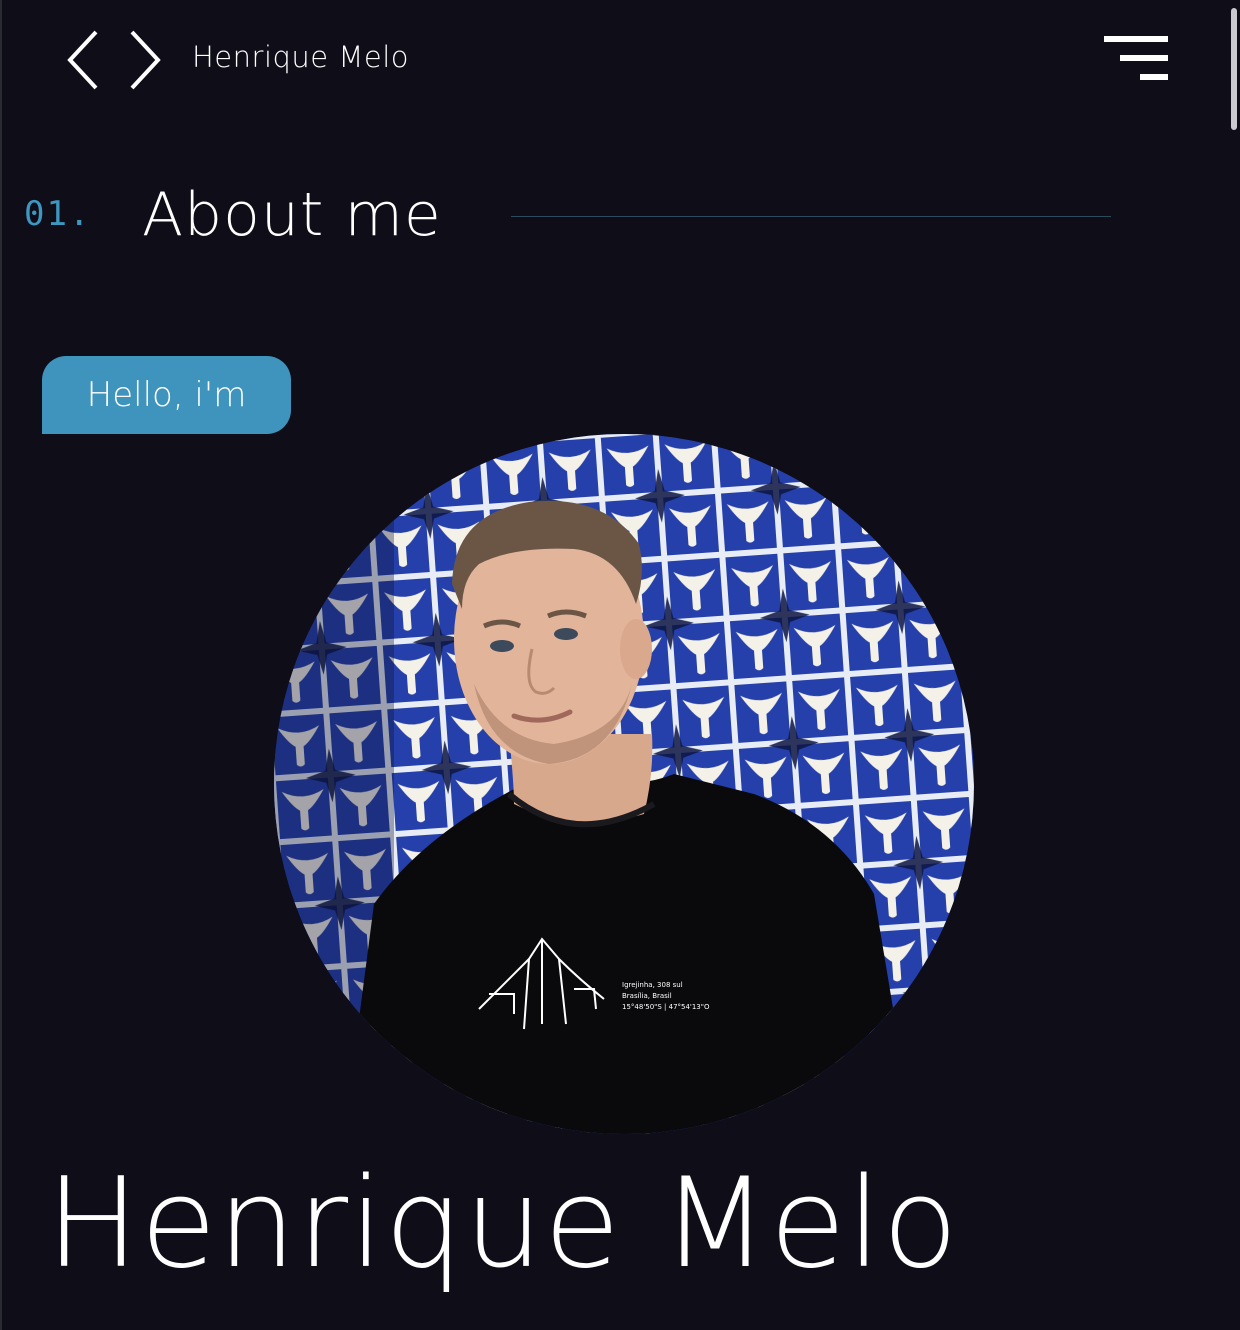  What do you see at coordinates (1234, 69) in the screenshot?
I see `scrollbar-thumb` at bounding box center [1234, 69].